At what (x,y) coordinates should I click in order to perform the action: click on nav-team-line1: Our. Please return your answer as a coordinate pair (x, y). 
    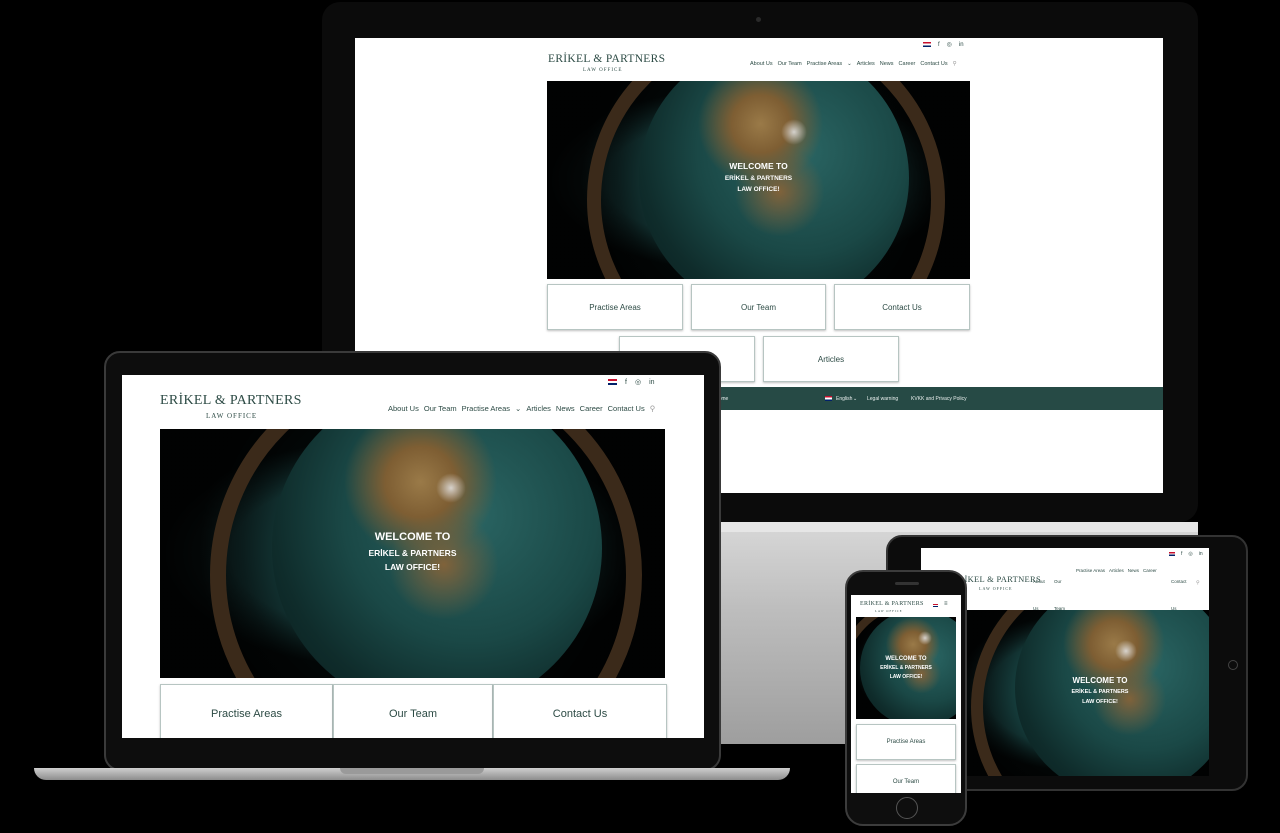
    Looking at the image, I should click on (1058, 581).